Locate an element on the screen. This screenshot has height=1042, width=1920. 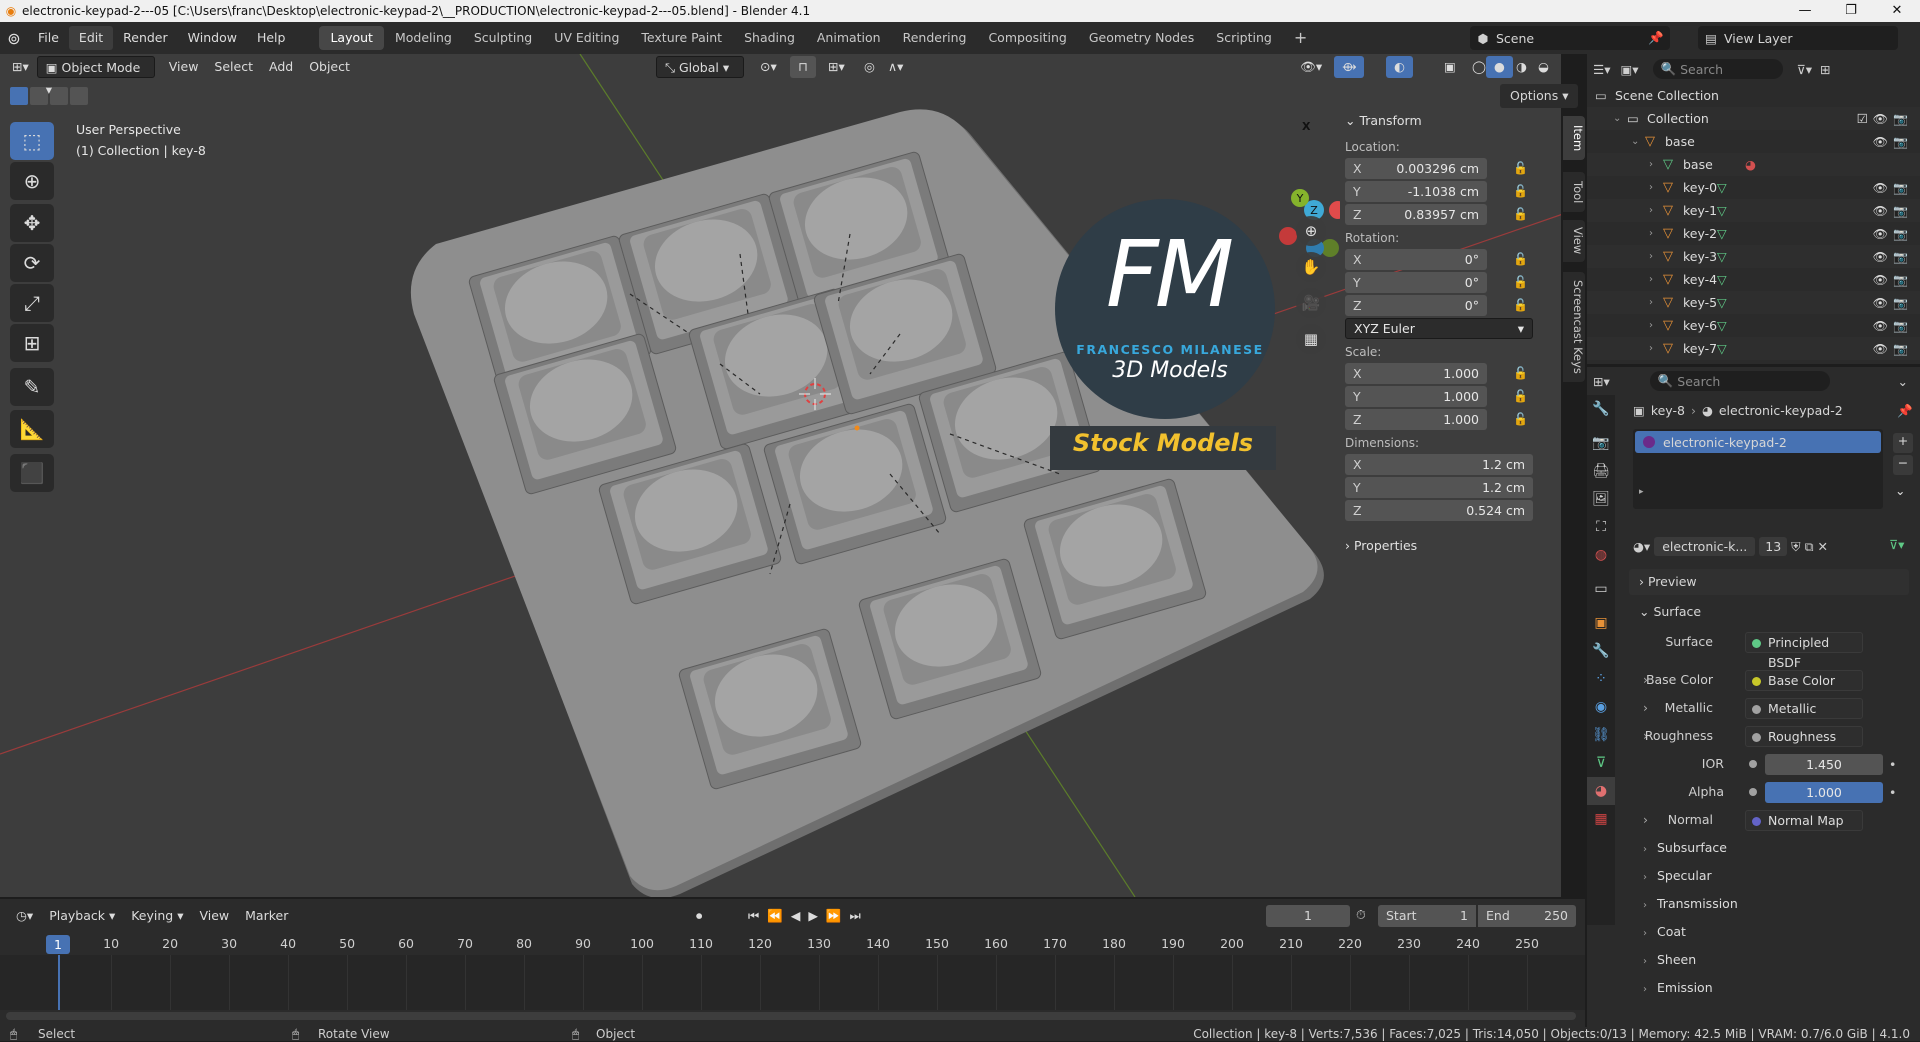
remove-slot-button: − is located at coordinates (1903, 465).